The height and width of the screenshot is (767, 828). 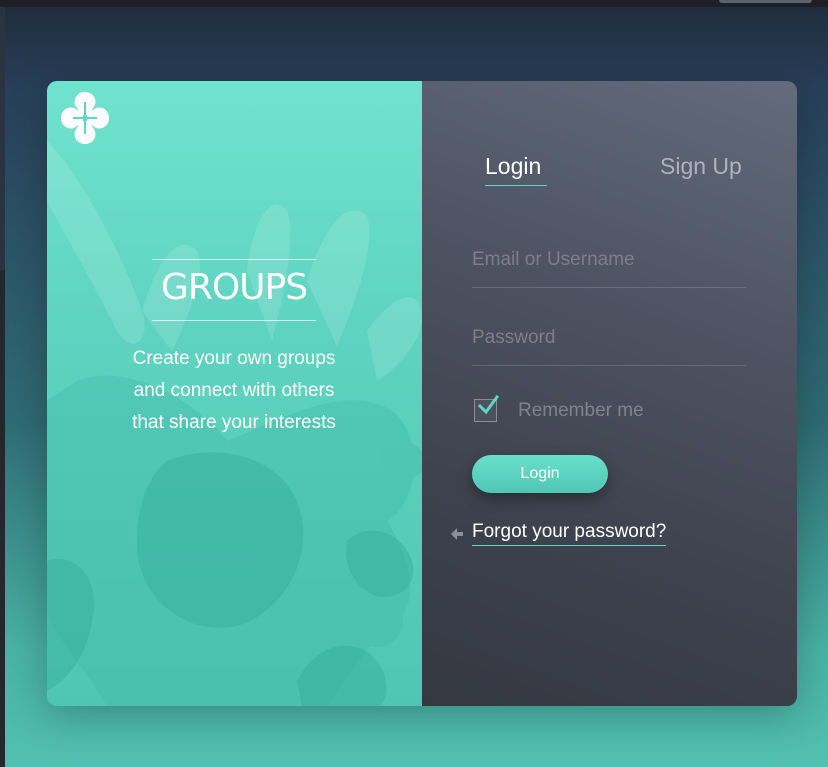 I want to click on tab-sign-up: Sign Up, so click(x=701, y=166).